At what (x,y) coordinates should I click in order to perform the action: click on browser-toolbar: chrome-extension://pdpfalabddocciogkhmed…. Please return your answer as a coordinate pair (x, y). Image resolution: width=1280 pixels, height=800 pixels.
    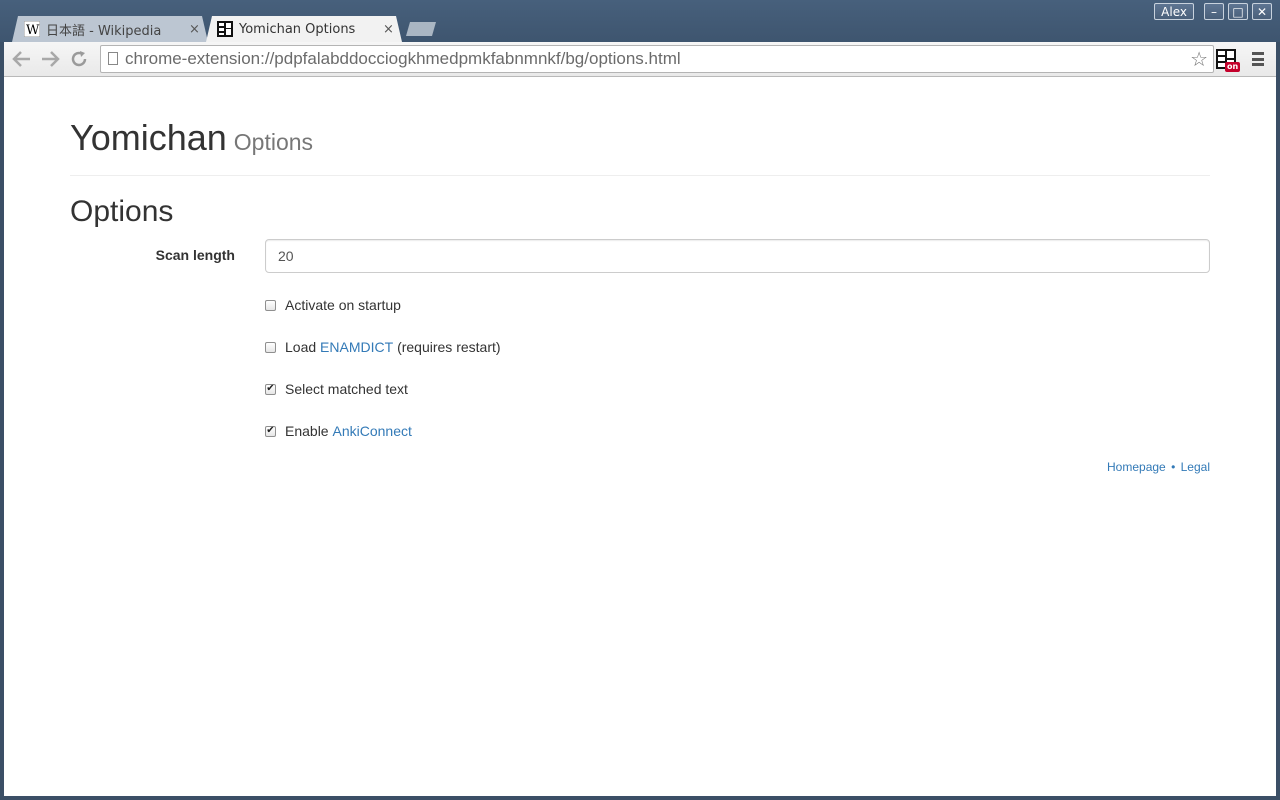
    Looking at the image, I should click on (640, 59).